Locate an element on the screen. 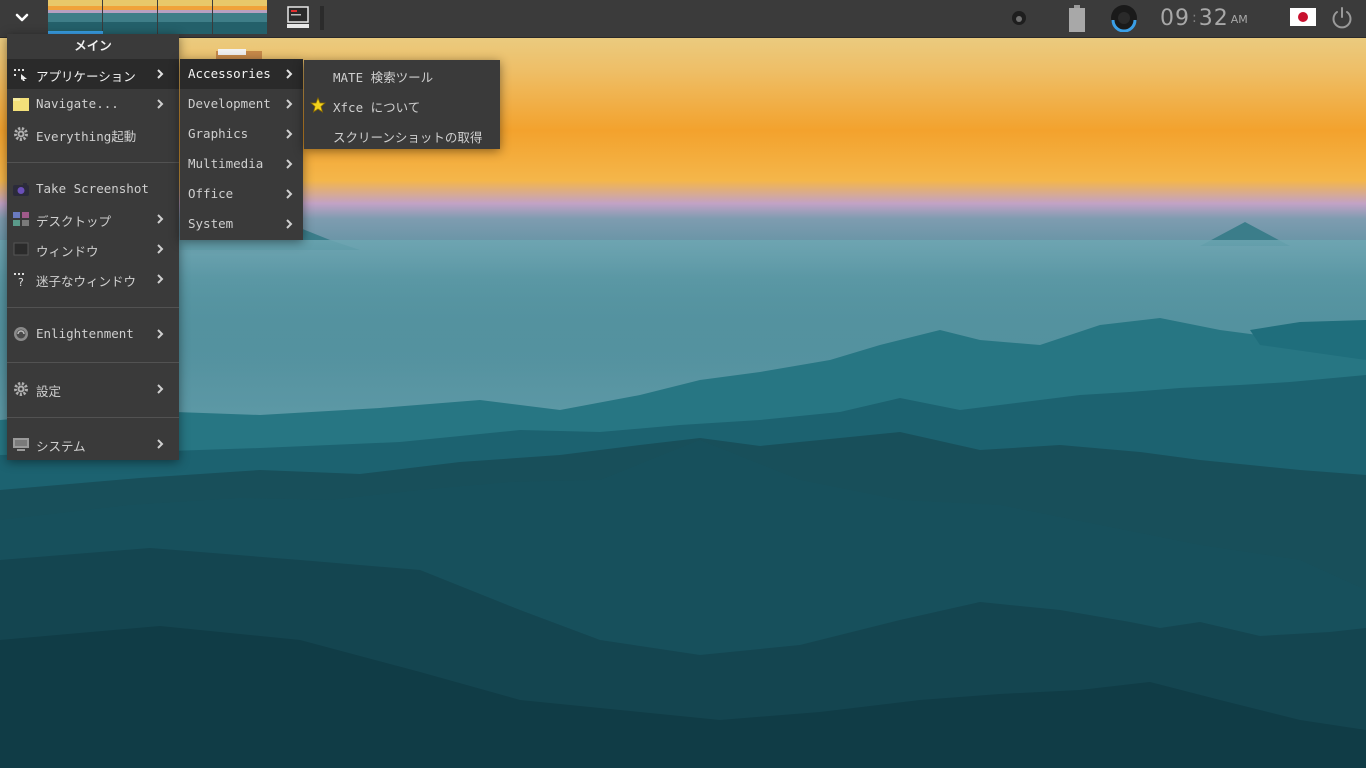  lost-window-icon: ? is located at coordinates (19, 280).